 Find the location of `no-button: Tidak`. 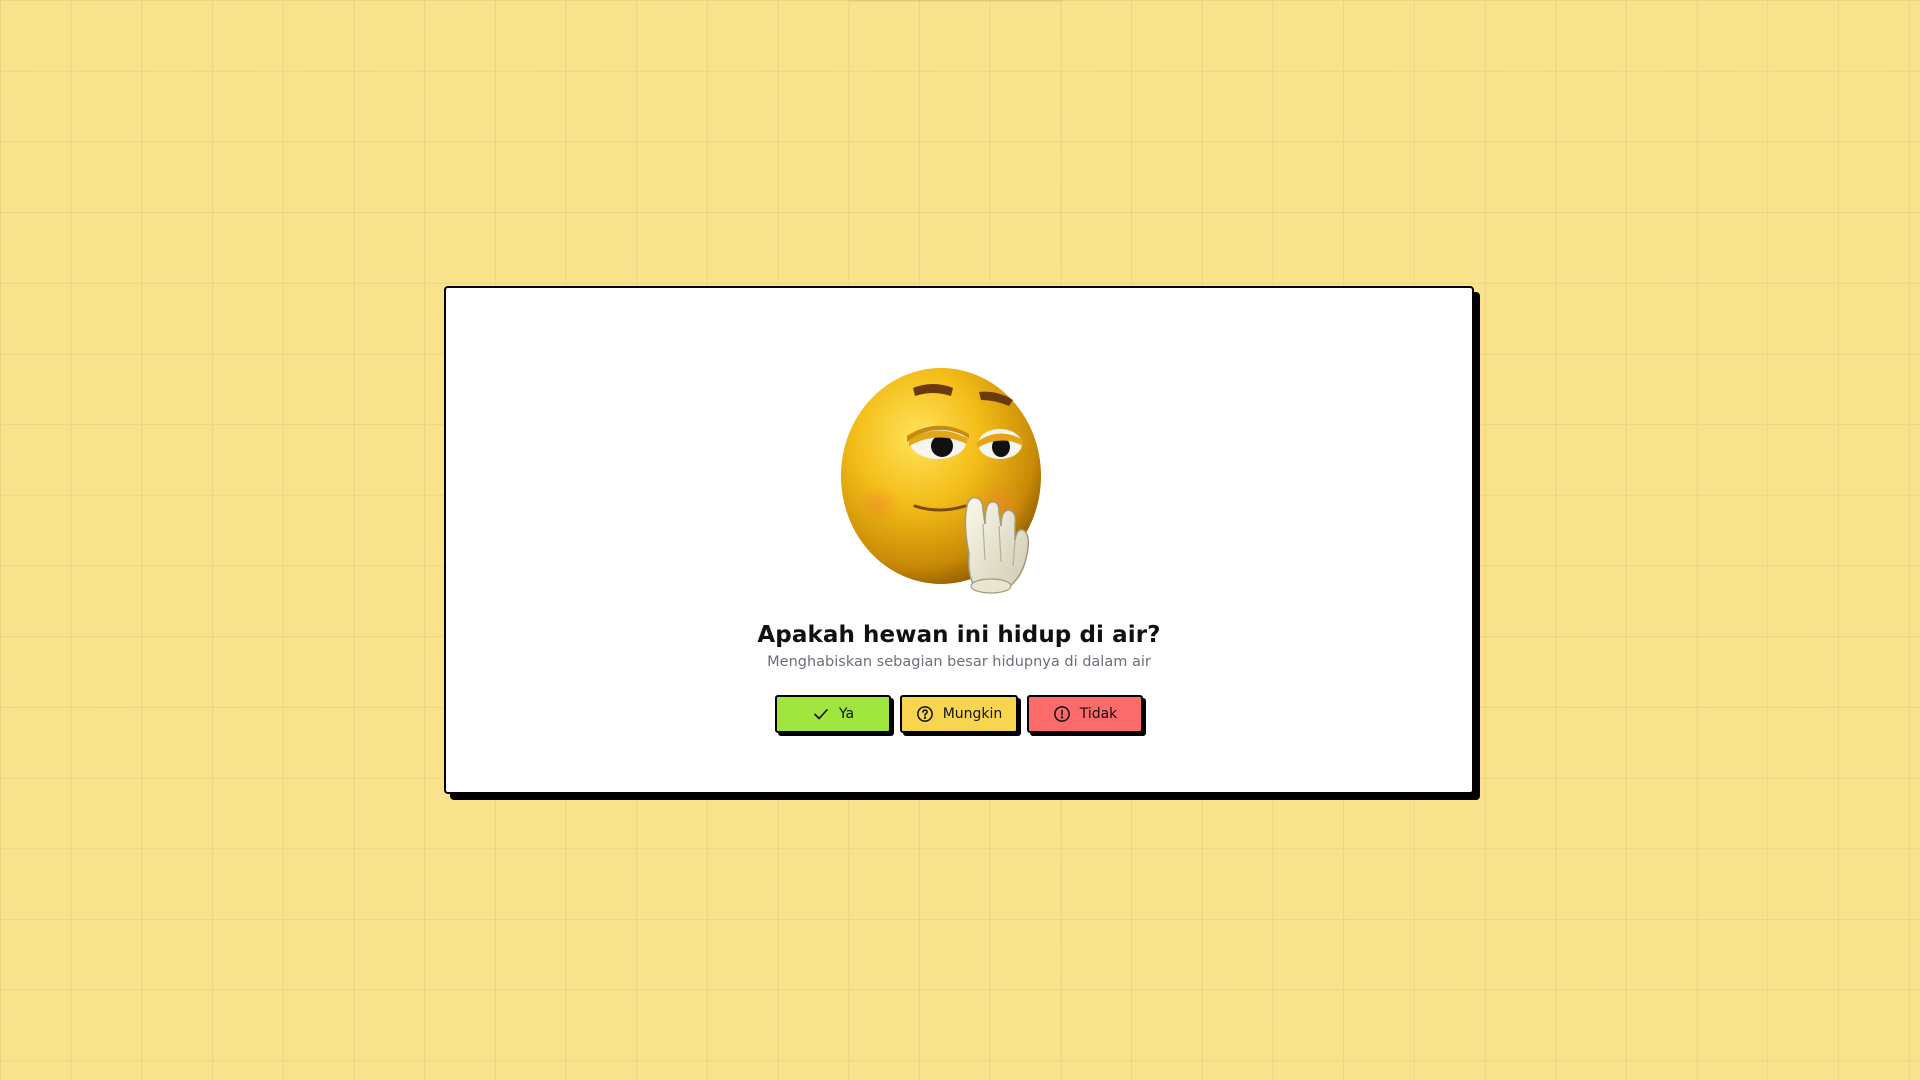

no-button: Tidak is located at coordinates (1085, 714).